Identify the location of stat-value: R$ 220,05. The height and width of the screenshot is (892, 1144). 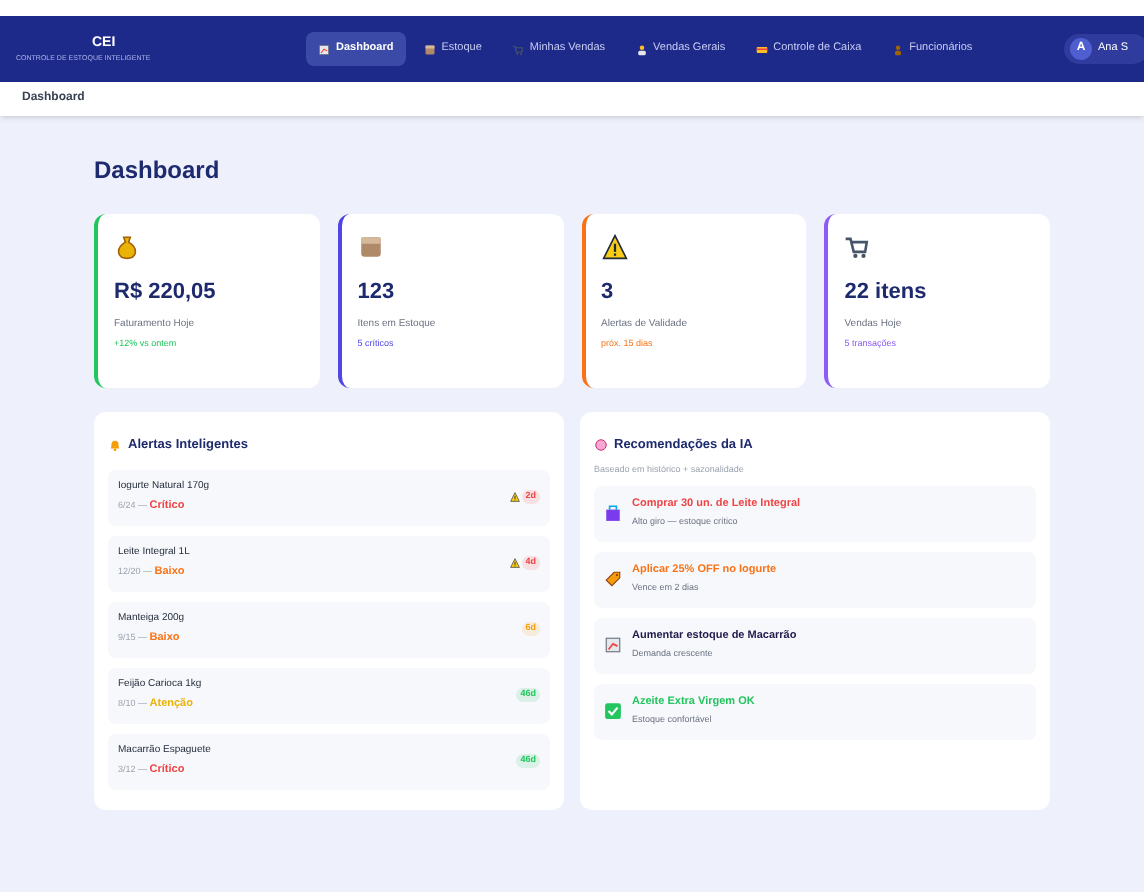
(166, 293).